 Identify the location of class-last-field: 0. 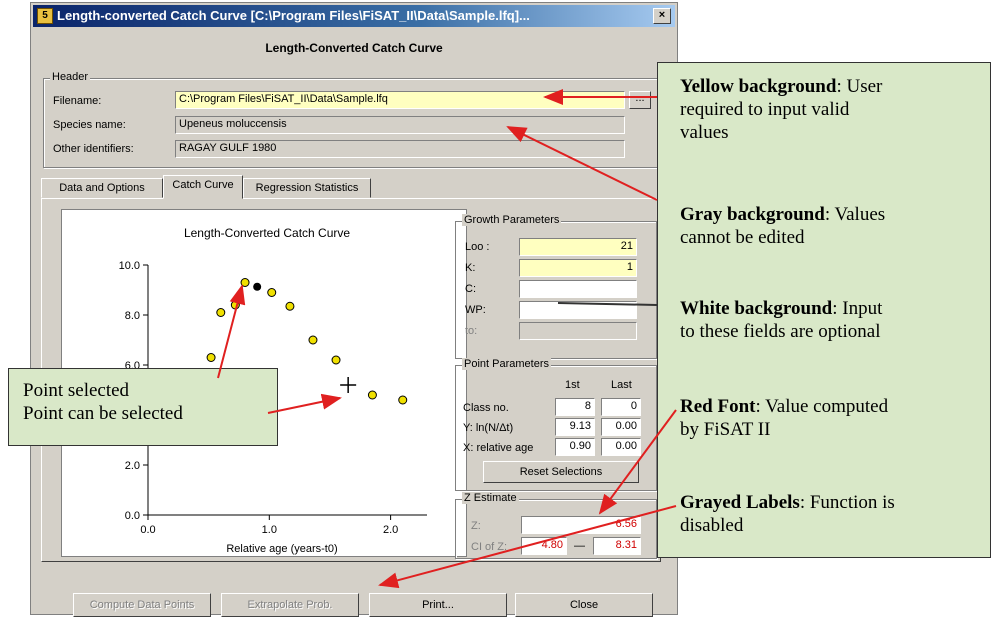
(621, 407).